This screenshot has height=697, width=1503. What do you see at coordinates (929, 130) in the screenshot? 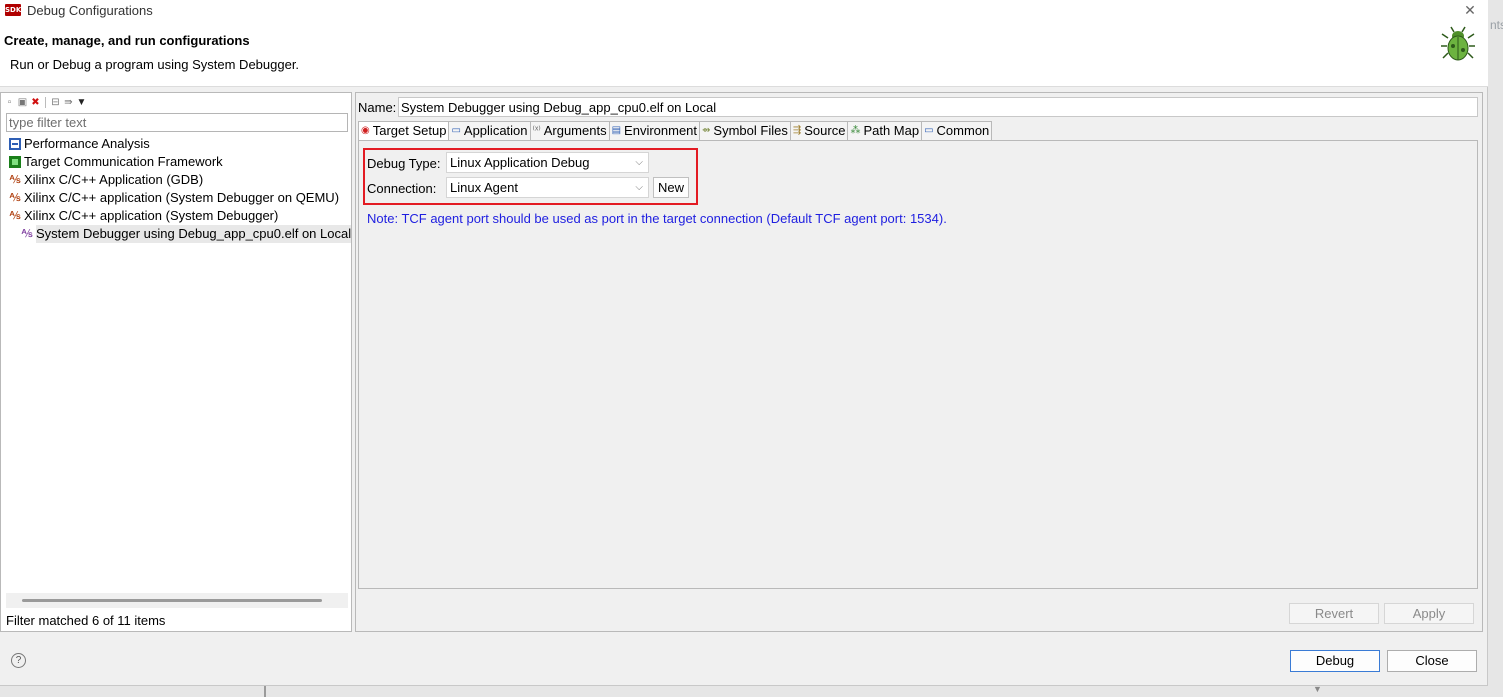
I see `common-icon: ▭` at bounding box center [929, 130].